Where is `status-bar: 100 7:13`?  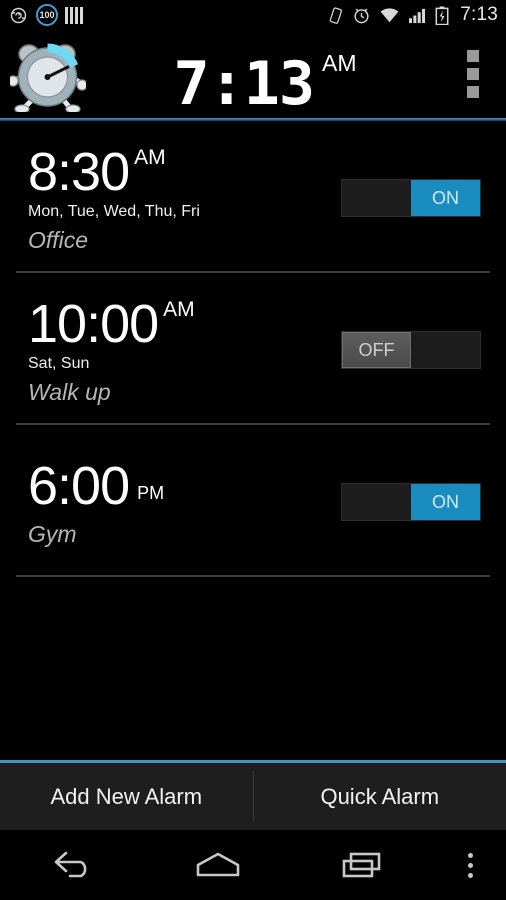
status-bar: 100 7:13 is located at coordinates (253, 15).